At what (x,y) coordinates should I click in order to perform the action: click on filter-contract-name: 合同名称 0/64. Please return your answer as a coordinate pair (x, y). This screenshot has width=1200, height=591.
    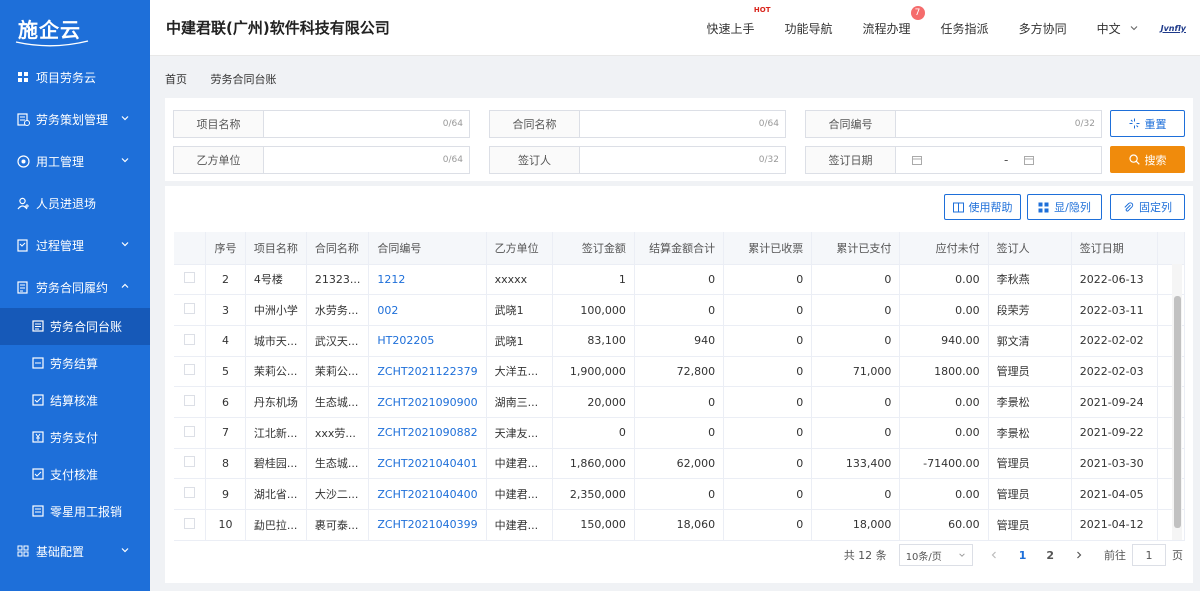
    Looking at the image, I should click on (637, 124).